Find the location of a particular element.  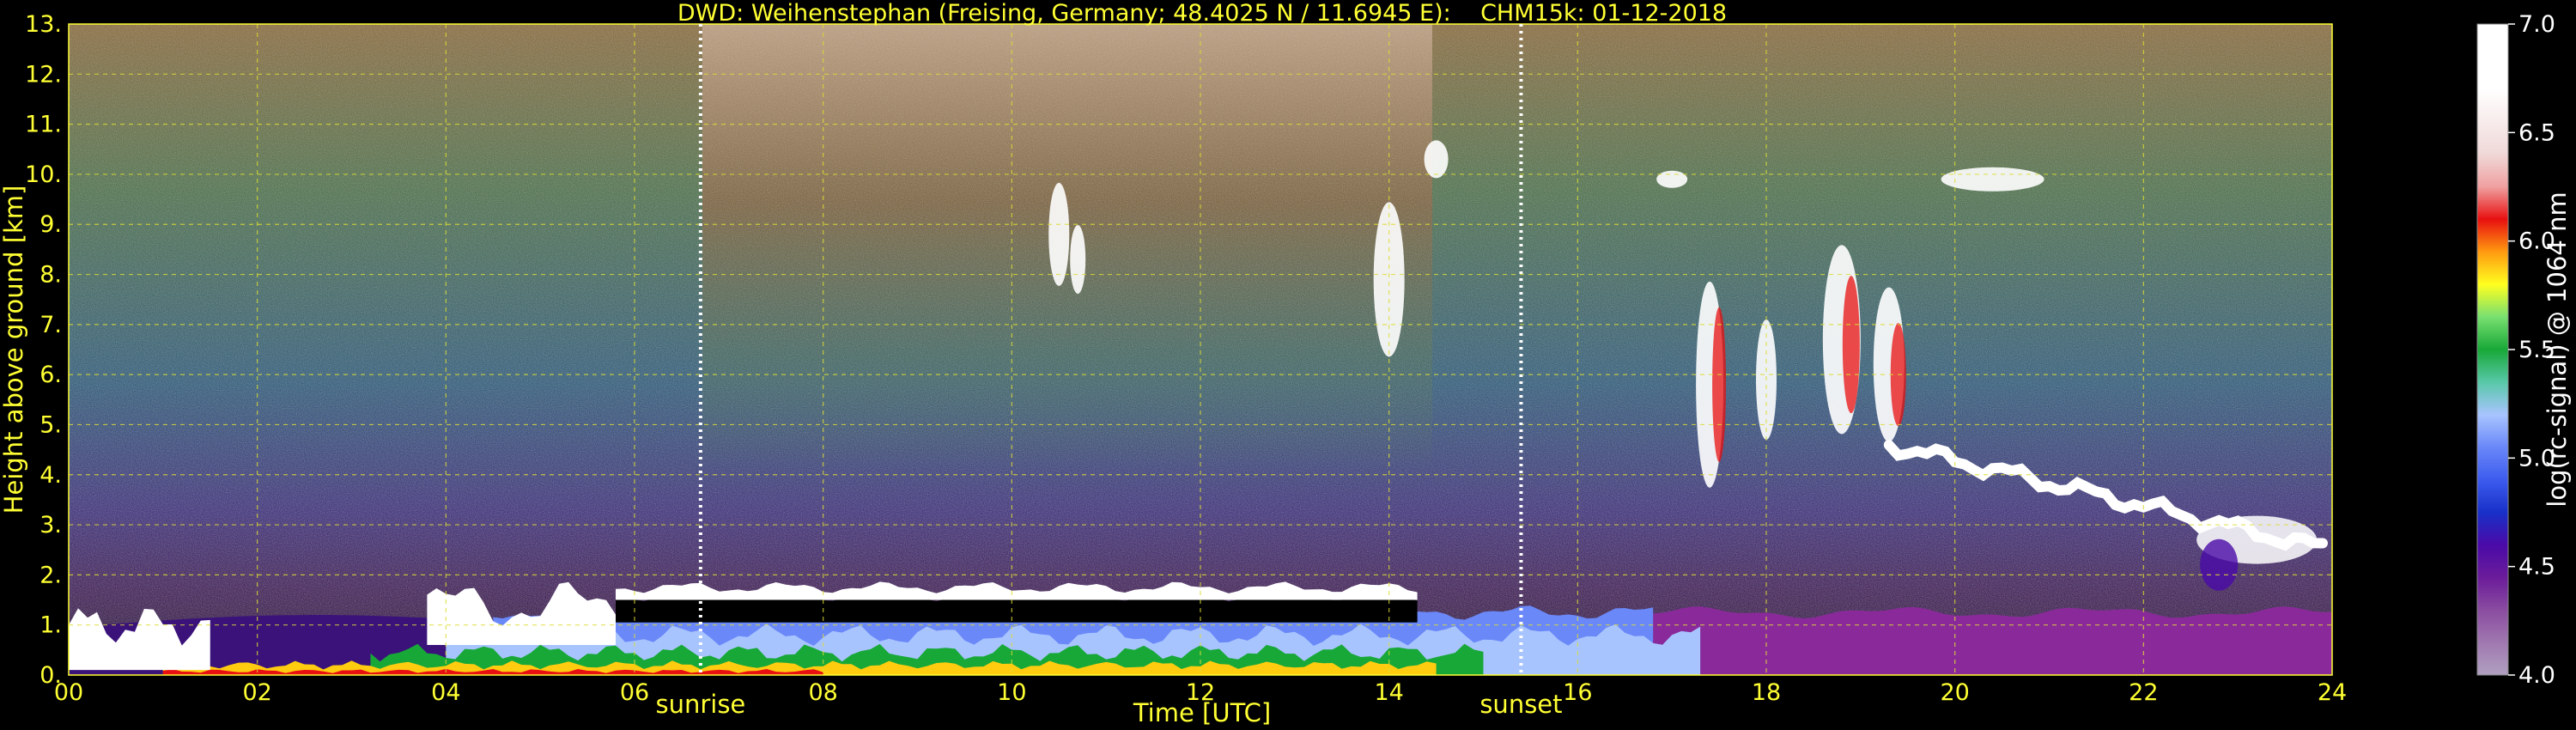

y-tick-label: 3. is located at coordinates (50, 525).